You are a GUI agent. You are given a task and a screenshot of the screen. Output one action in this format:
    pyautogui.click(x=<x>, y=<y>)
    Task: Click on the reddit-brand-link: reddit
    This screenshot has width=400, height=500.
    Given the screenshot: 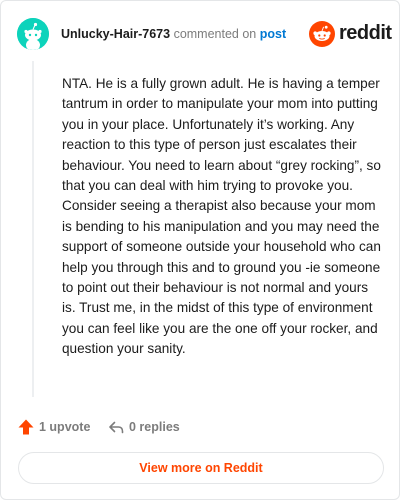 What is the action you would take?
    pyautogui.click(x=350, y=34)
    